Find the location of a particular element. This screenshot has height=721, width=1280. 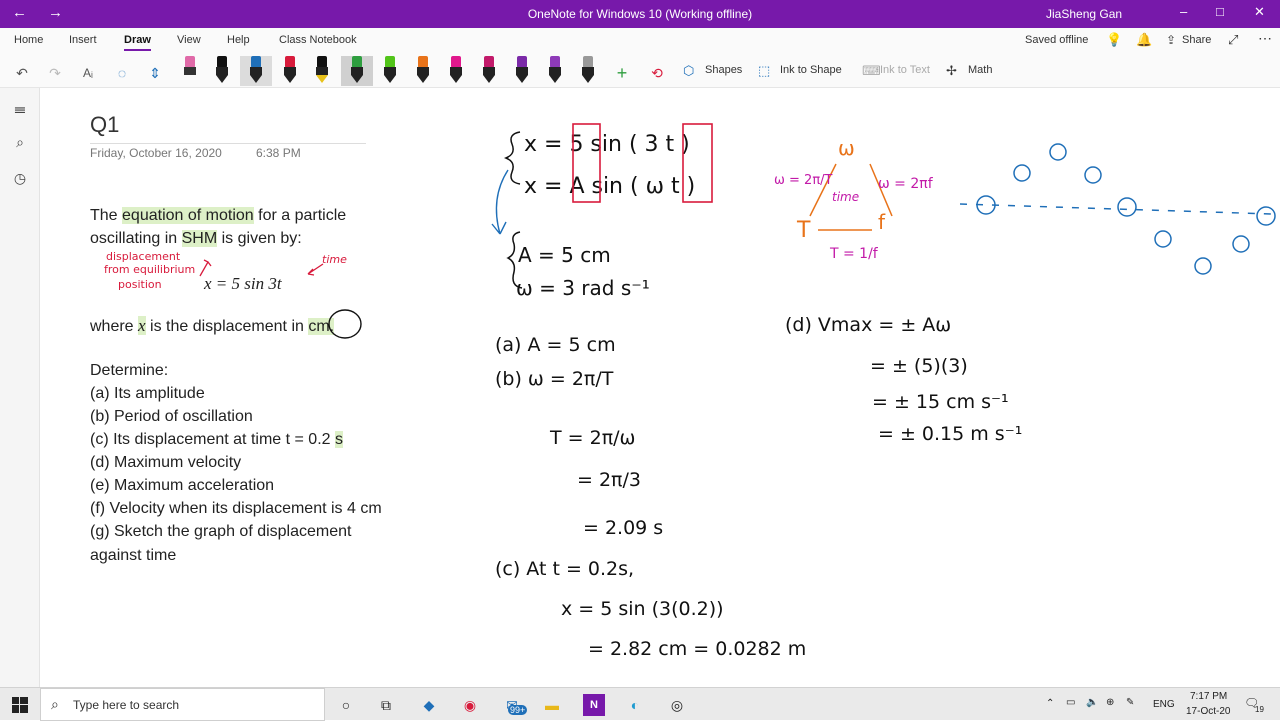

tri-w-T: ω = 2π/T is located at coordinates (803, 180).